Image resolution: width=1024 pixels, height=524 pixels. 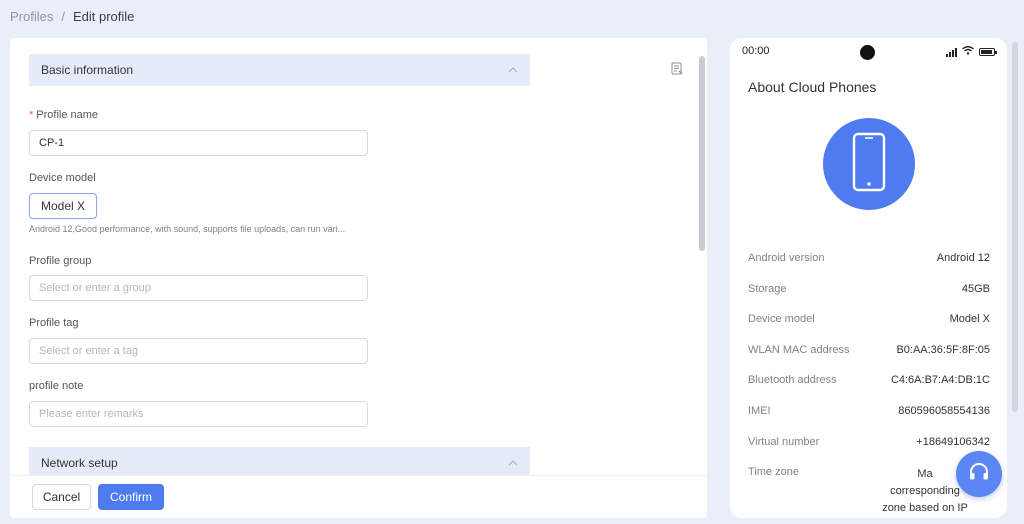 What do you see at coordinates (31, 115) in the screenshot?
I see `required-marker: *` at bounding box center [31, 115].